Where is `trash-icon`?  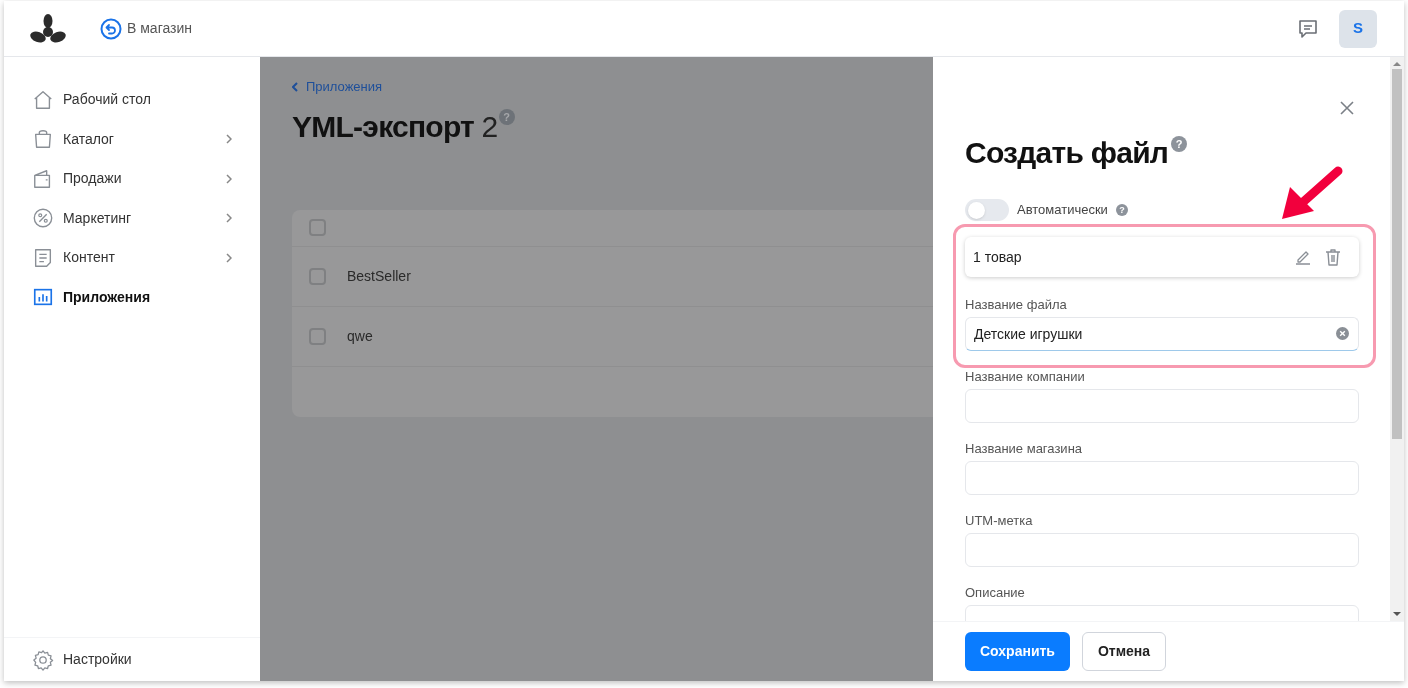
trash-icon is located at coordinates (1333, 257).